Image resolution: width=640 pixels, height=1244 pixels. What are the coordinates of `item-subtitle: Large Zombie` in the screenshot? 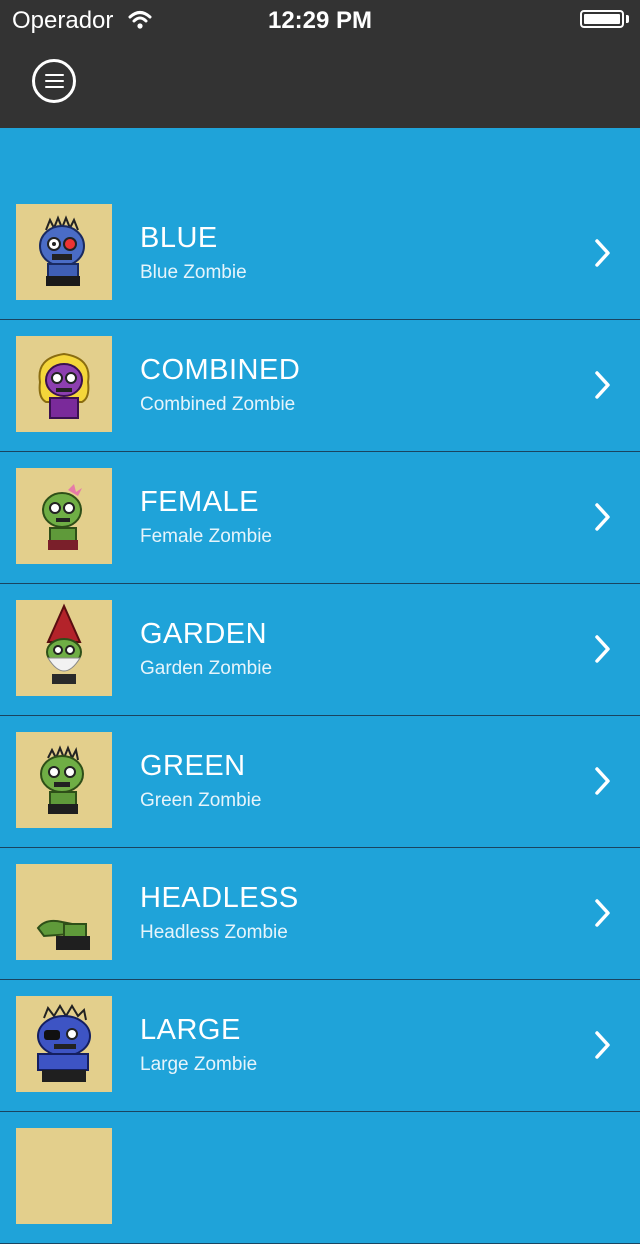 It's located at (199, 1064).